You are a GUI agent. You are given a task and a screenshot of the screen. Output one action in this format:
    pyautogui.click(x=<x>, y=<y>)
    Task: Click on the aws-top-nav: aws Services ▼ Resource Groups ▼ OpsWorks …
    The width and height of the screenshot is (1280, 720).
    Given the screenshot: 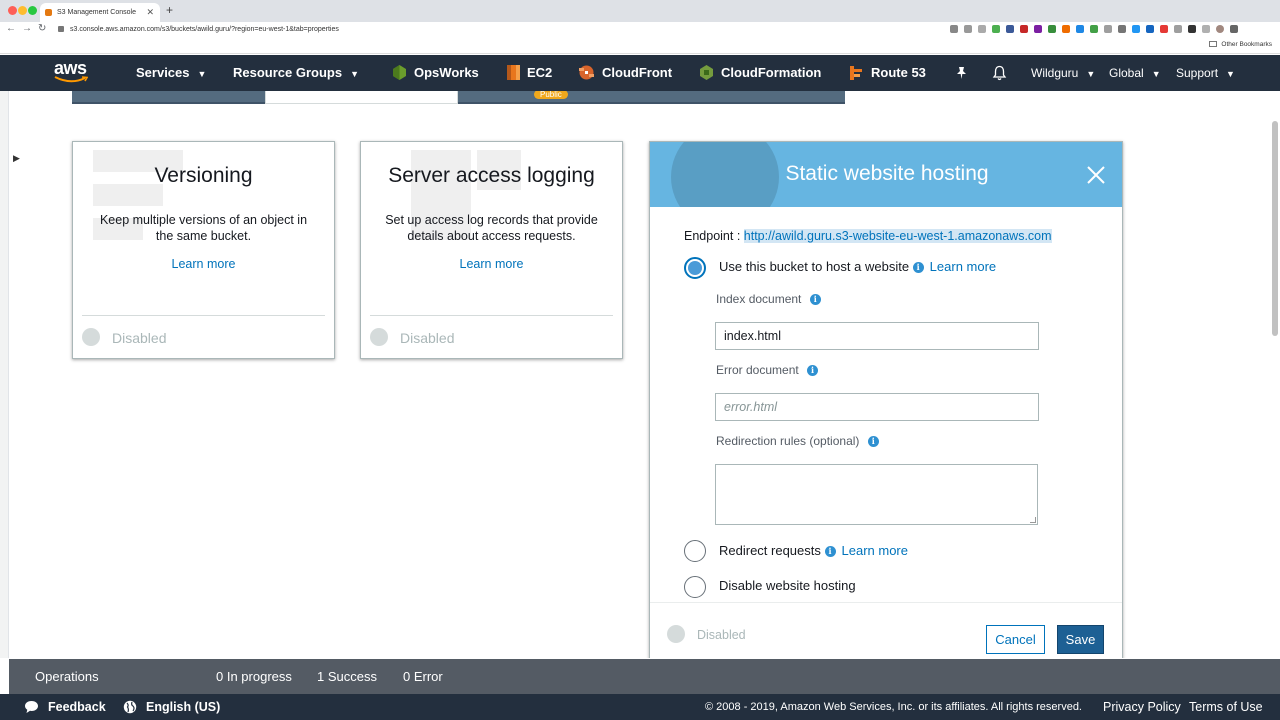 What is the action you would take?
    pyautogui.click(x=640, y=73)
    